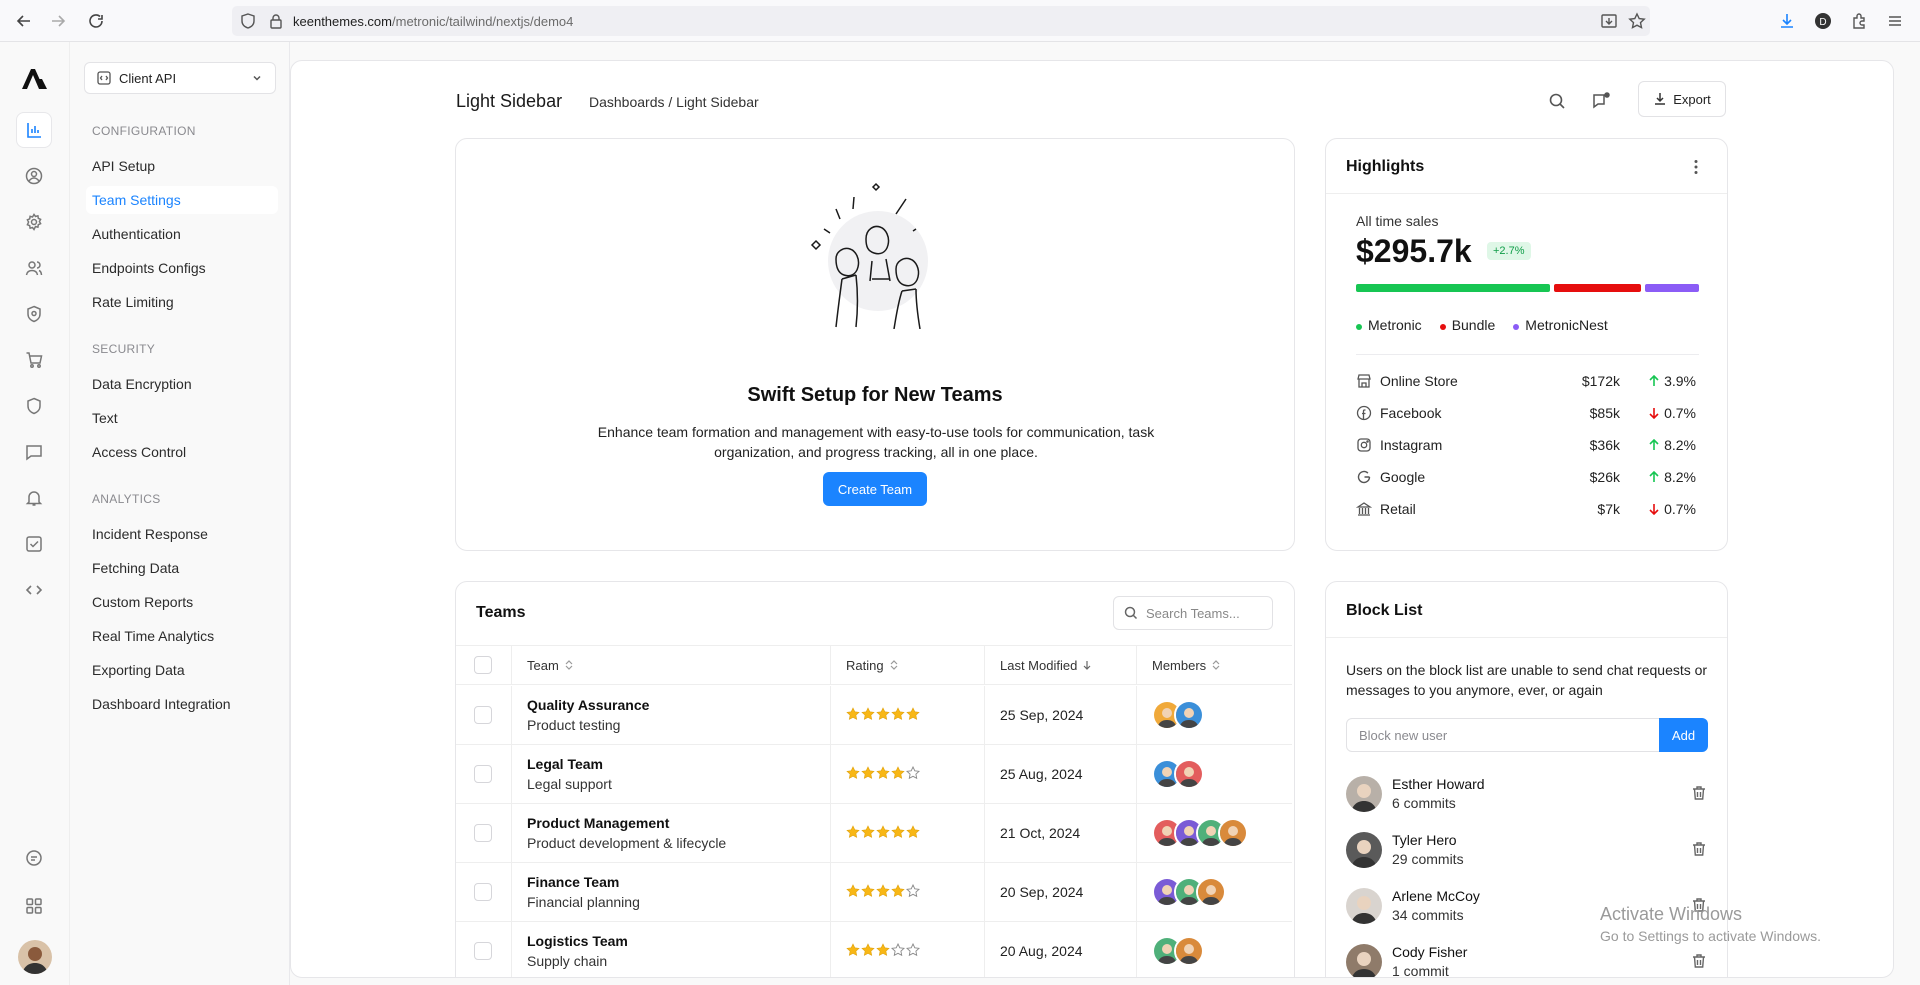 This screenshot has height=985, width=1920. Describe the element at coordinates (34, 452) in the screenshot. I see `message-icon` at that location.